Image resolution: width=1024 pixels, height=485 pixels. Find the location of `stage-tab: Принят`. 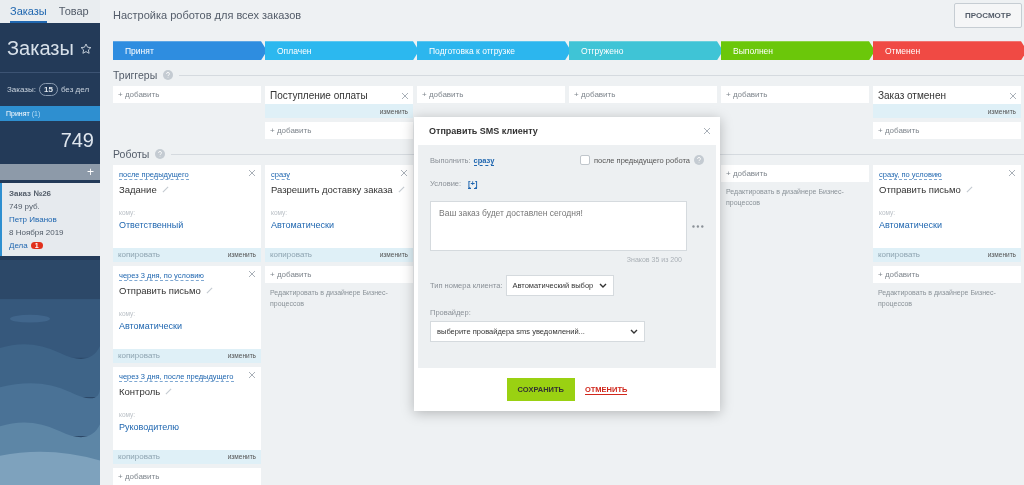

stage-tab: Принят is located at coordinates (190, 51).